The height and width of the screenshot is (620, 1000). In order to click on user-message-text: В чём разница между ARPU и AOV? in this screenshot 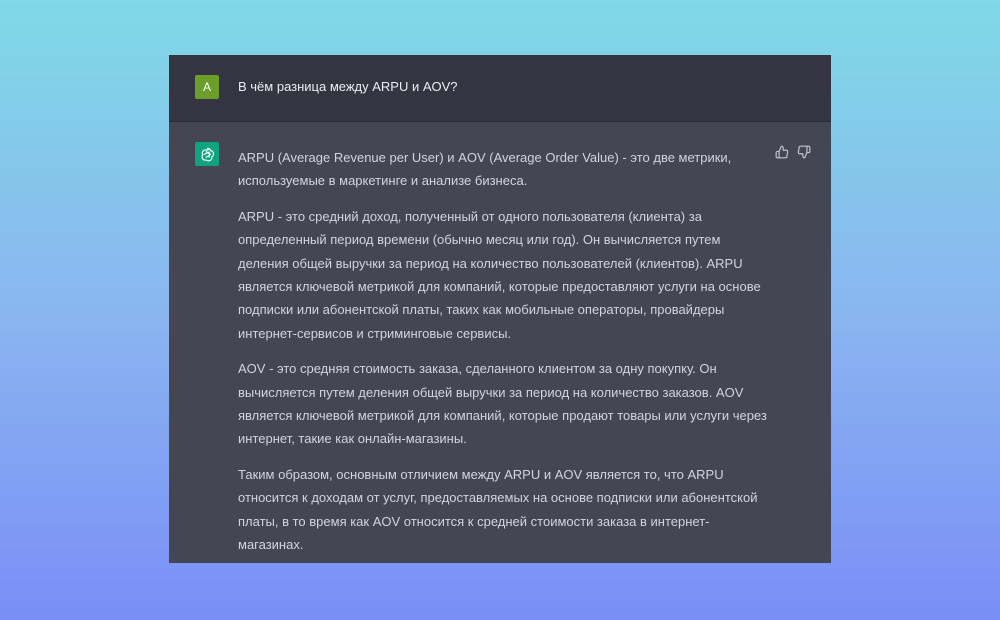, I will do `click(348, 86)`.